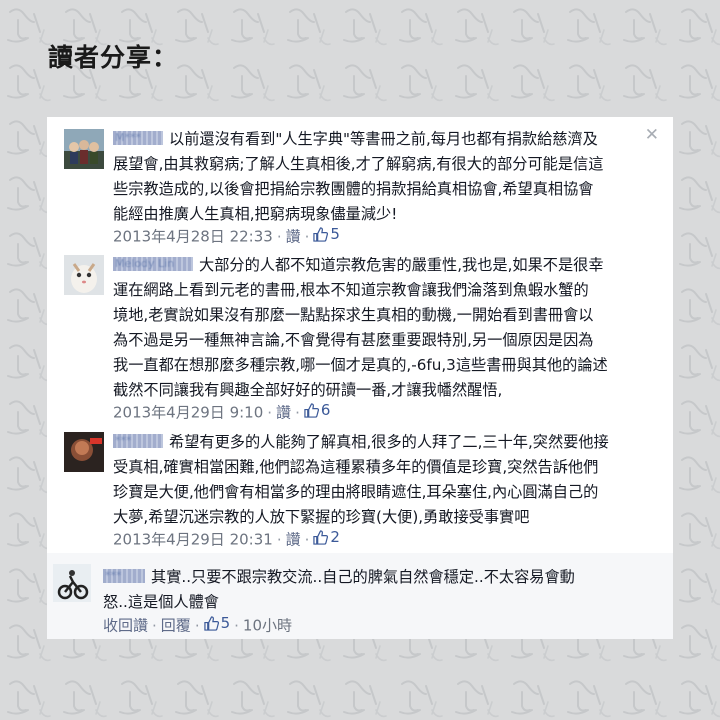 The height and width of the screenshot is (720, 720). I want to click on reply-meta: 收回讚 · 回覆 · 5 · 10小時, so click(198, 624).